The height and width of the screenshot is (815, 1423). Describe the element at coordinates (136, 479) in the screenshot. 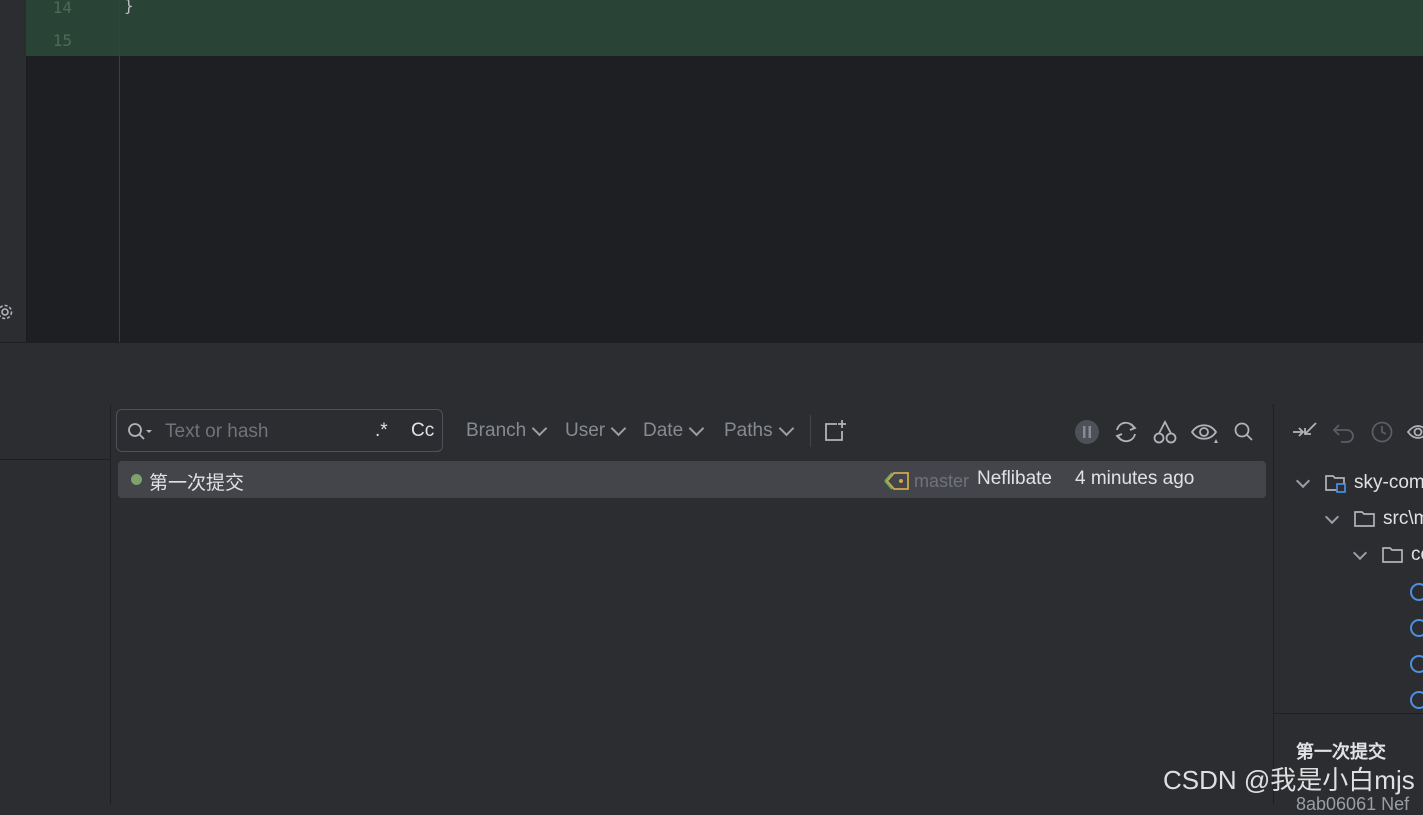

I see `commit-graph-node` at that location.